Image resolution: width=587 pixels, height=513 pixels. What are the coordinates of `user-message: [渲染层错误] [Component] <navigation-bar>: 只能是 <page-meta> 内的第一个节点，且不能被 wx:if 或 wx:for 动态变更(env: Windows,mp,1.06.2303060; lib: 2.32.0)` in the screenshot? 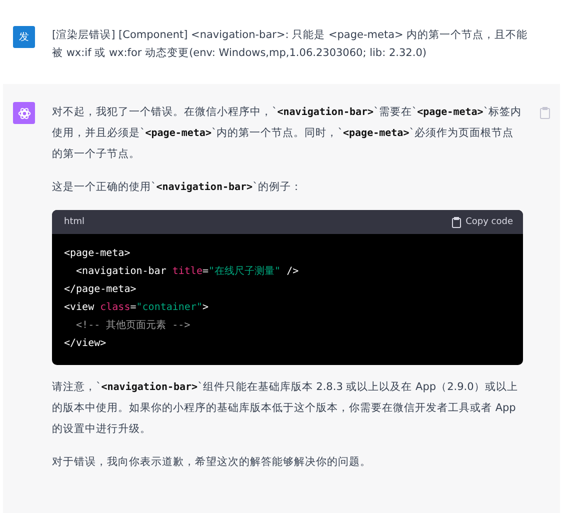 It's located at (290, 44).